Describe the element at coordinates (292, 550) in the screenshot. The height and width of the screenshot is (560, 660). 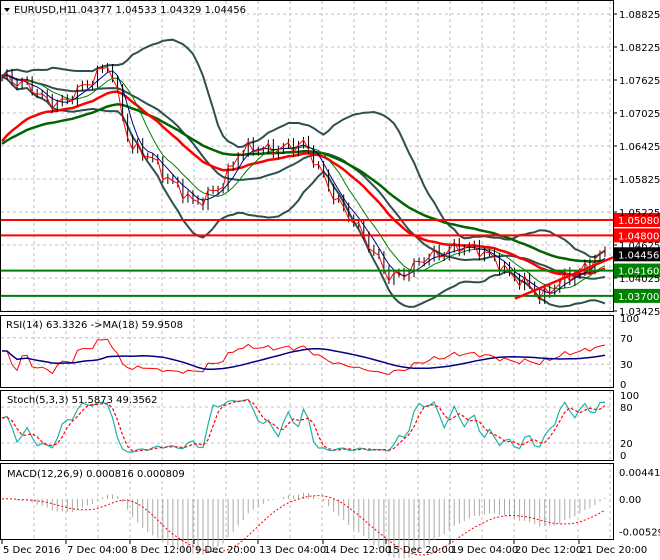
I see `time-axis-label: 13 Dec 04:00` at that location.